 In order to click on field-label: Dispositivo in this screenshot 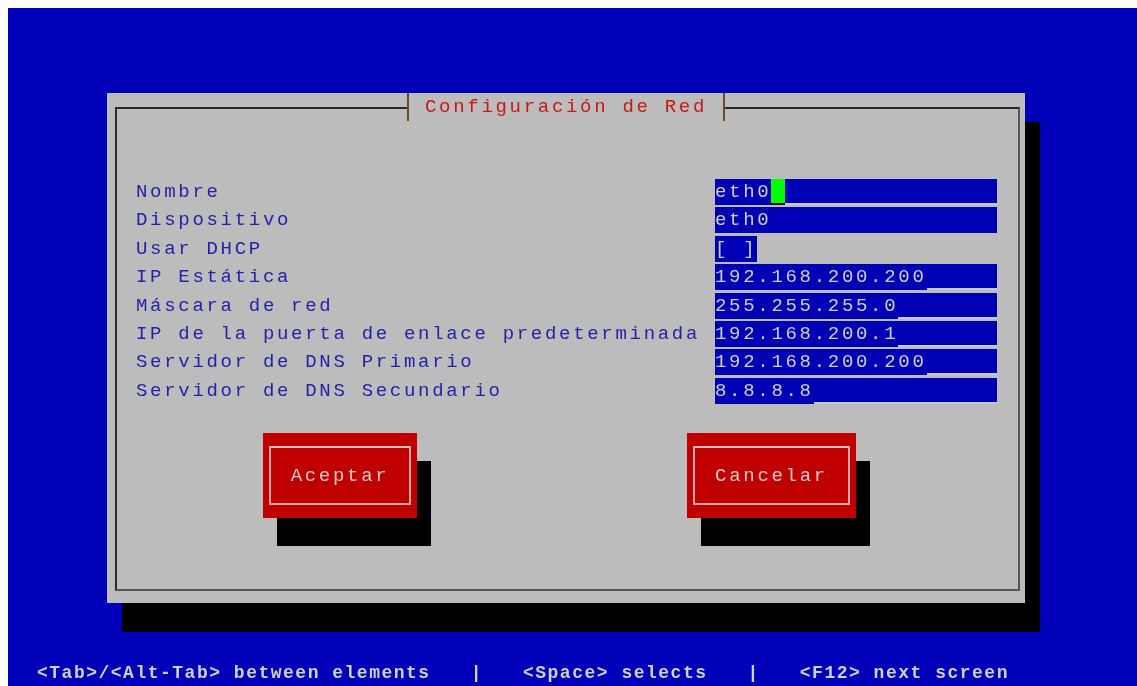, I will do `click(214, 221)`.